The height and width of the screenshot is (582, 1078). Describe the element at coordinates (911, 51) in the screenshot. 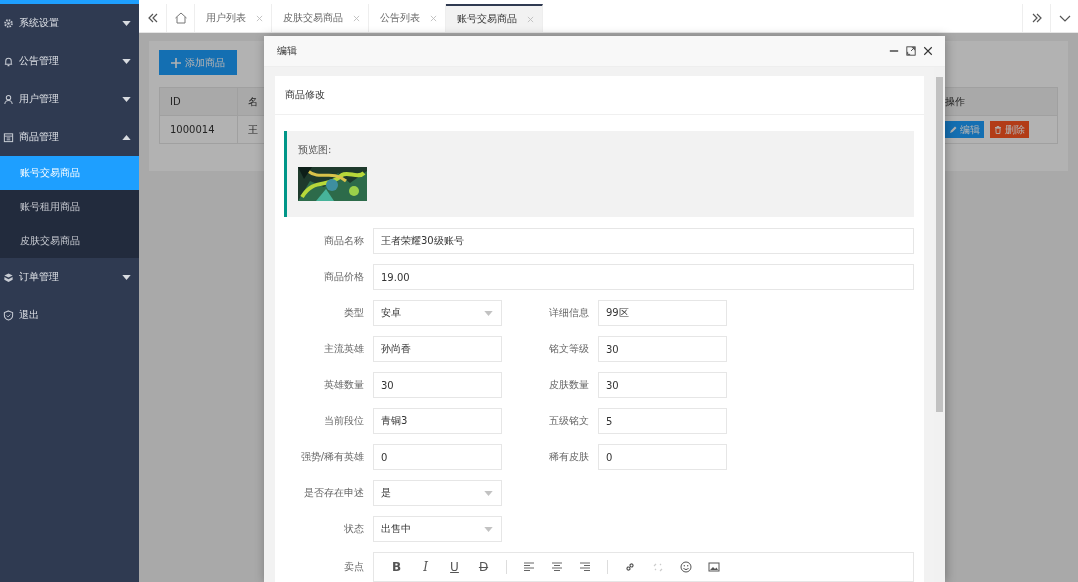

I see `maximize-icon` at that location.